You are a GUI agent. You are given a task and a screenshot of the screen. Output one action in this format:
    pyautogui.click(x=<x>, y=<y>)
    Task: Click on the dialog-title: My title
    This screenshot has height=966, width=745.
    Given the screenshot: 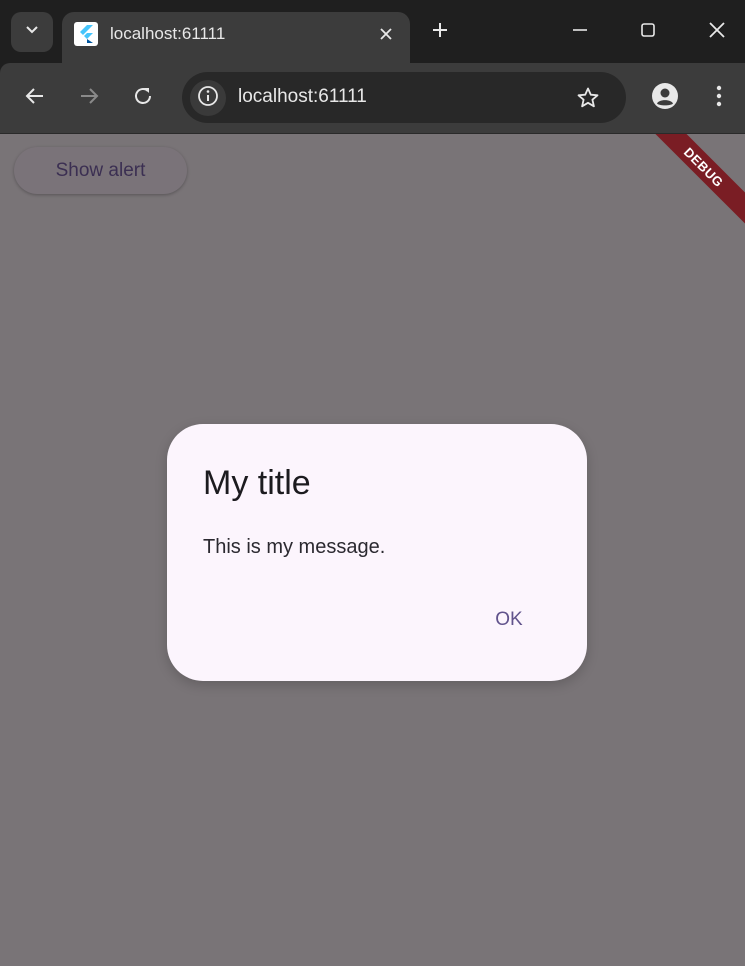 What is the action you would take?
    pyautogui.click(x=257, y=483)
    